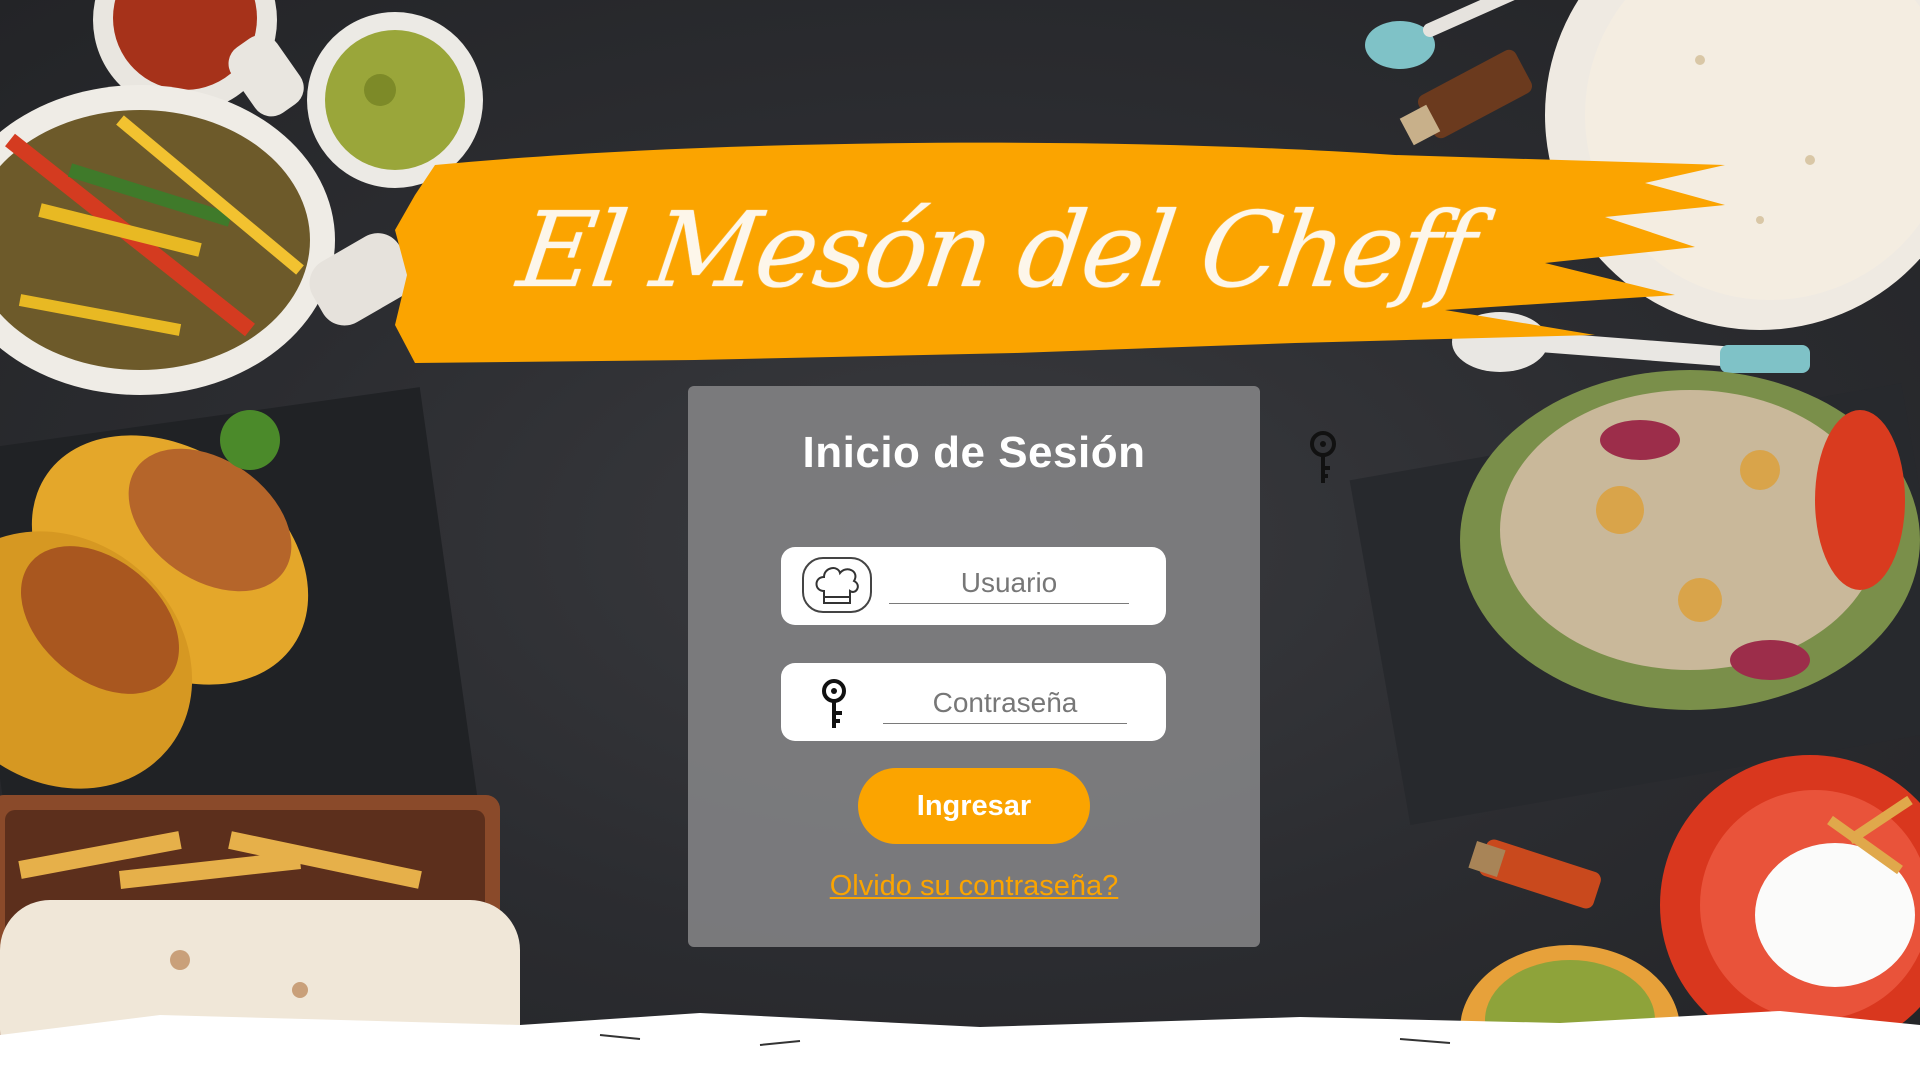  I want to click on tacos-plate-image, so click(239, 628).